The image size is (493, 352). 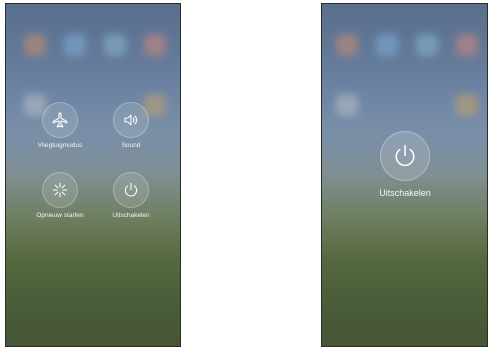 I want to click on sound-label: Sound, so click(x=131, y=145).